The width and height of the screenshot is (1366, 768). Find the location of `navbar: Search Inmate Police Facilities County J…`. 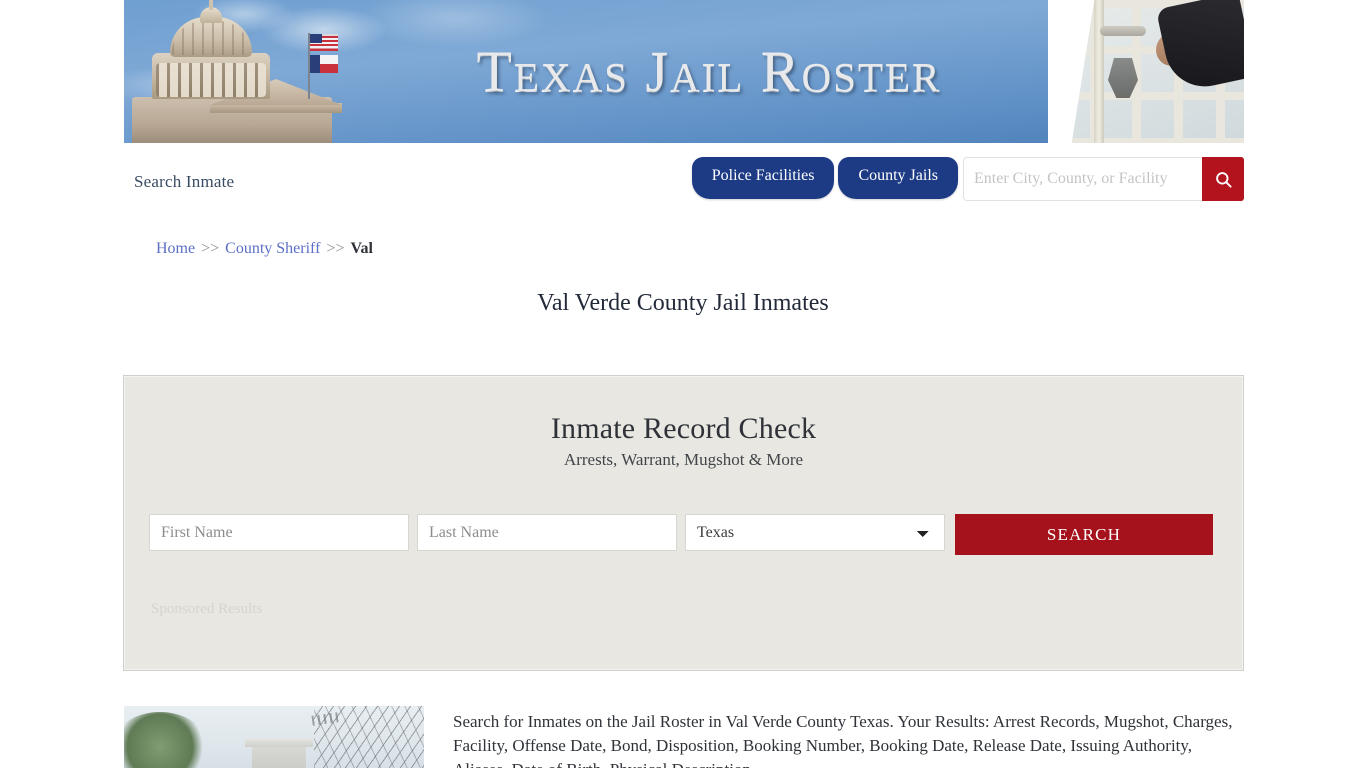

navbar: Search Inmate Police Facilities County J… is located at coordinates (684, 183).